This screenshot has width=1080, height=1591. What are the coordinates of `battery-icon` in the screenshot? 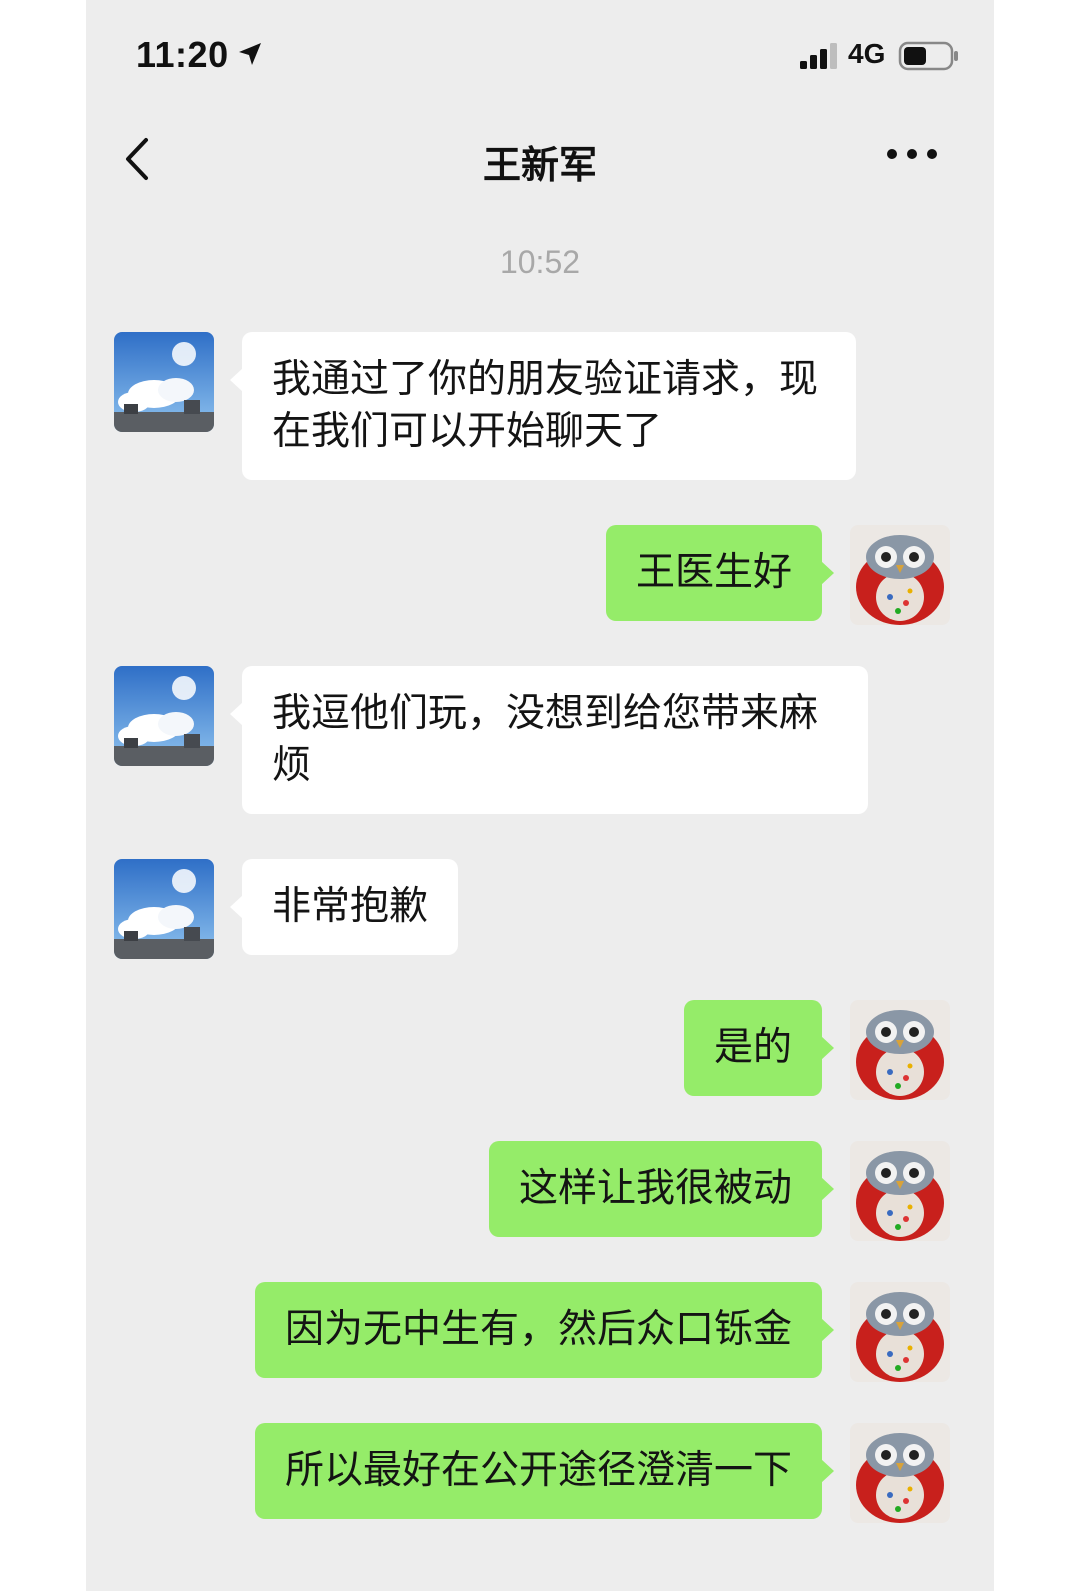 It's located at (928, 56).